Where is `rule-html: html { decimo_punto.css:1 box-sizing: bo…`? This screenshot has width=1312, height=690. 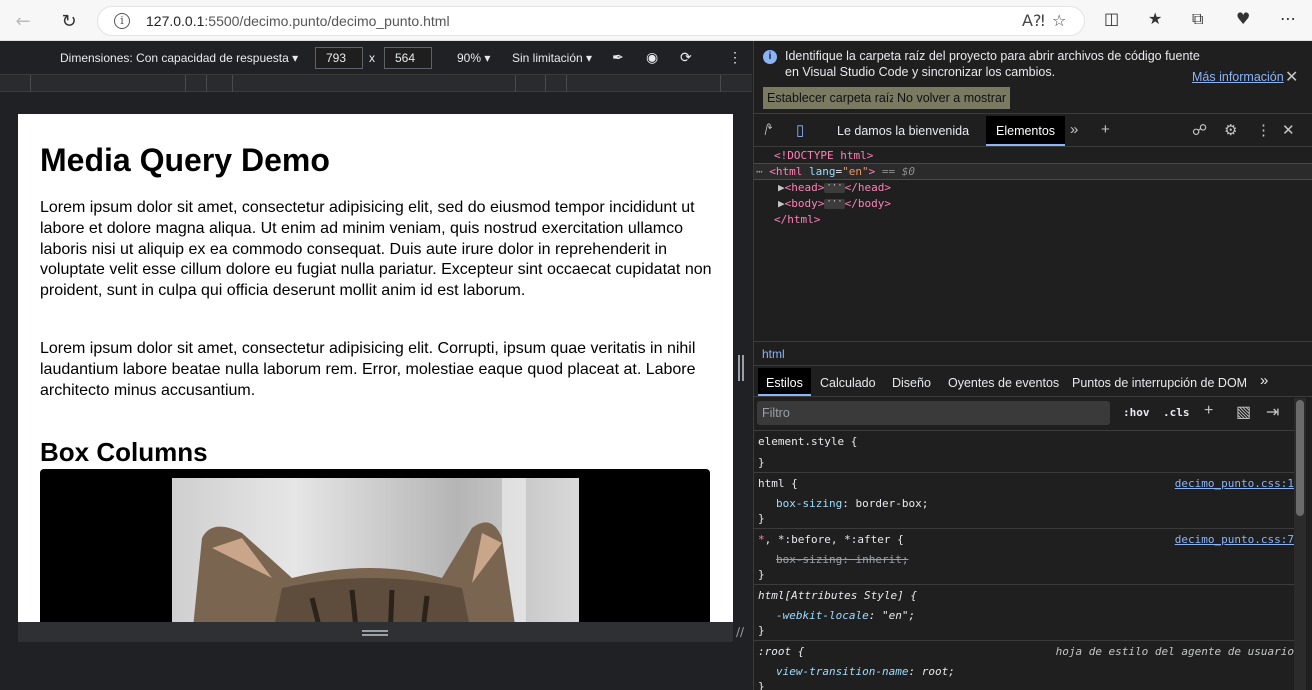
rule-html: html { decimo_punto.css:1 box-sizing: bo… is located at coordinates (1024, 500).